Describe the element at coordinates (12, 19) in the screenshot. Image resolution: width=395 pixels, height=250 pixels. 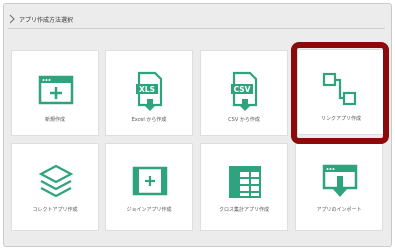
I see `chevron-right-icon` at that location.